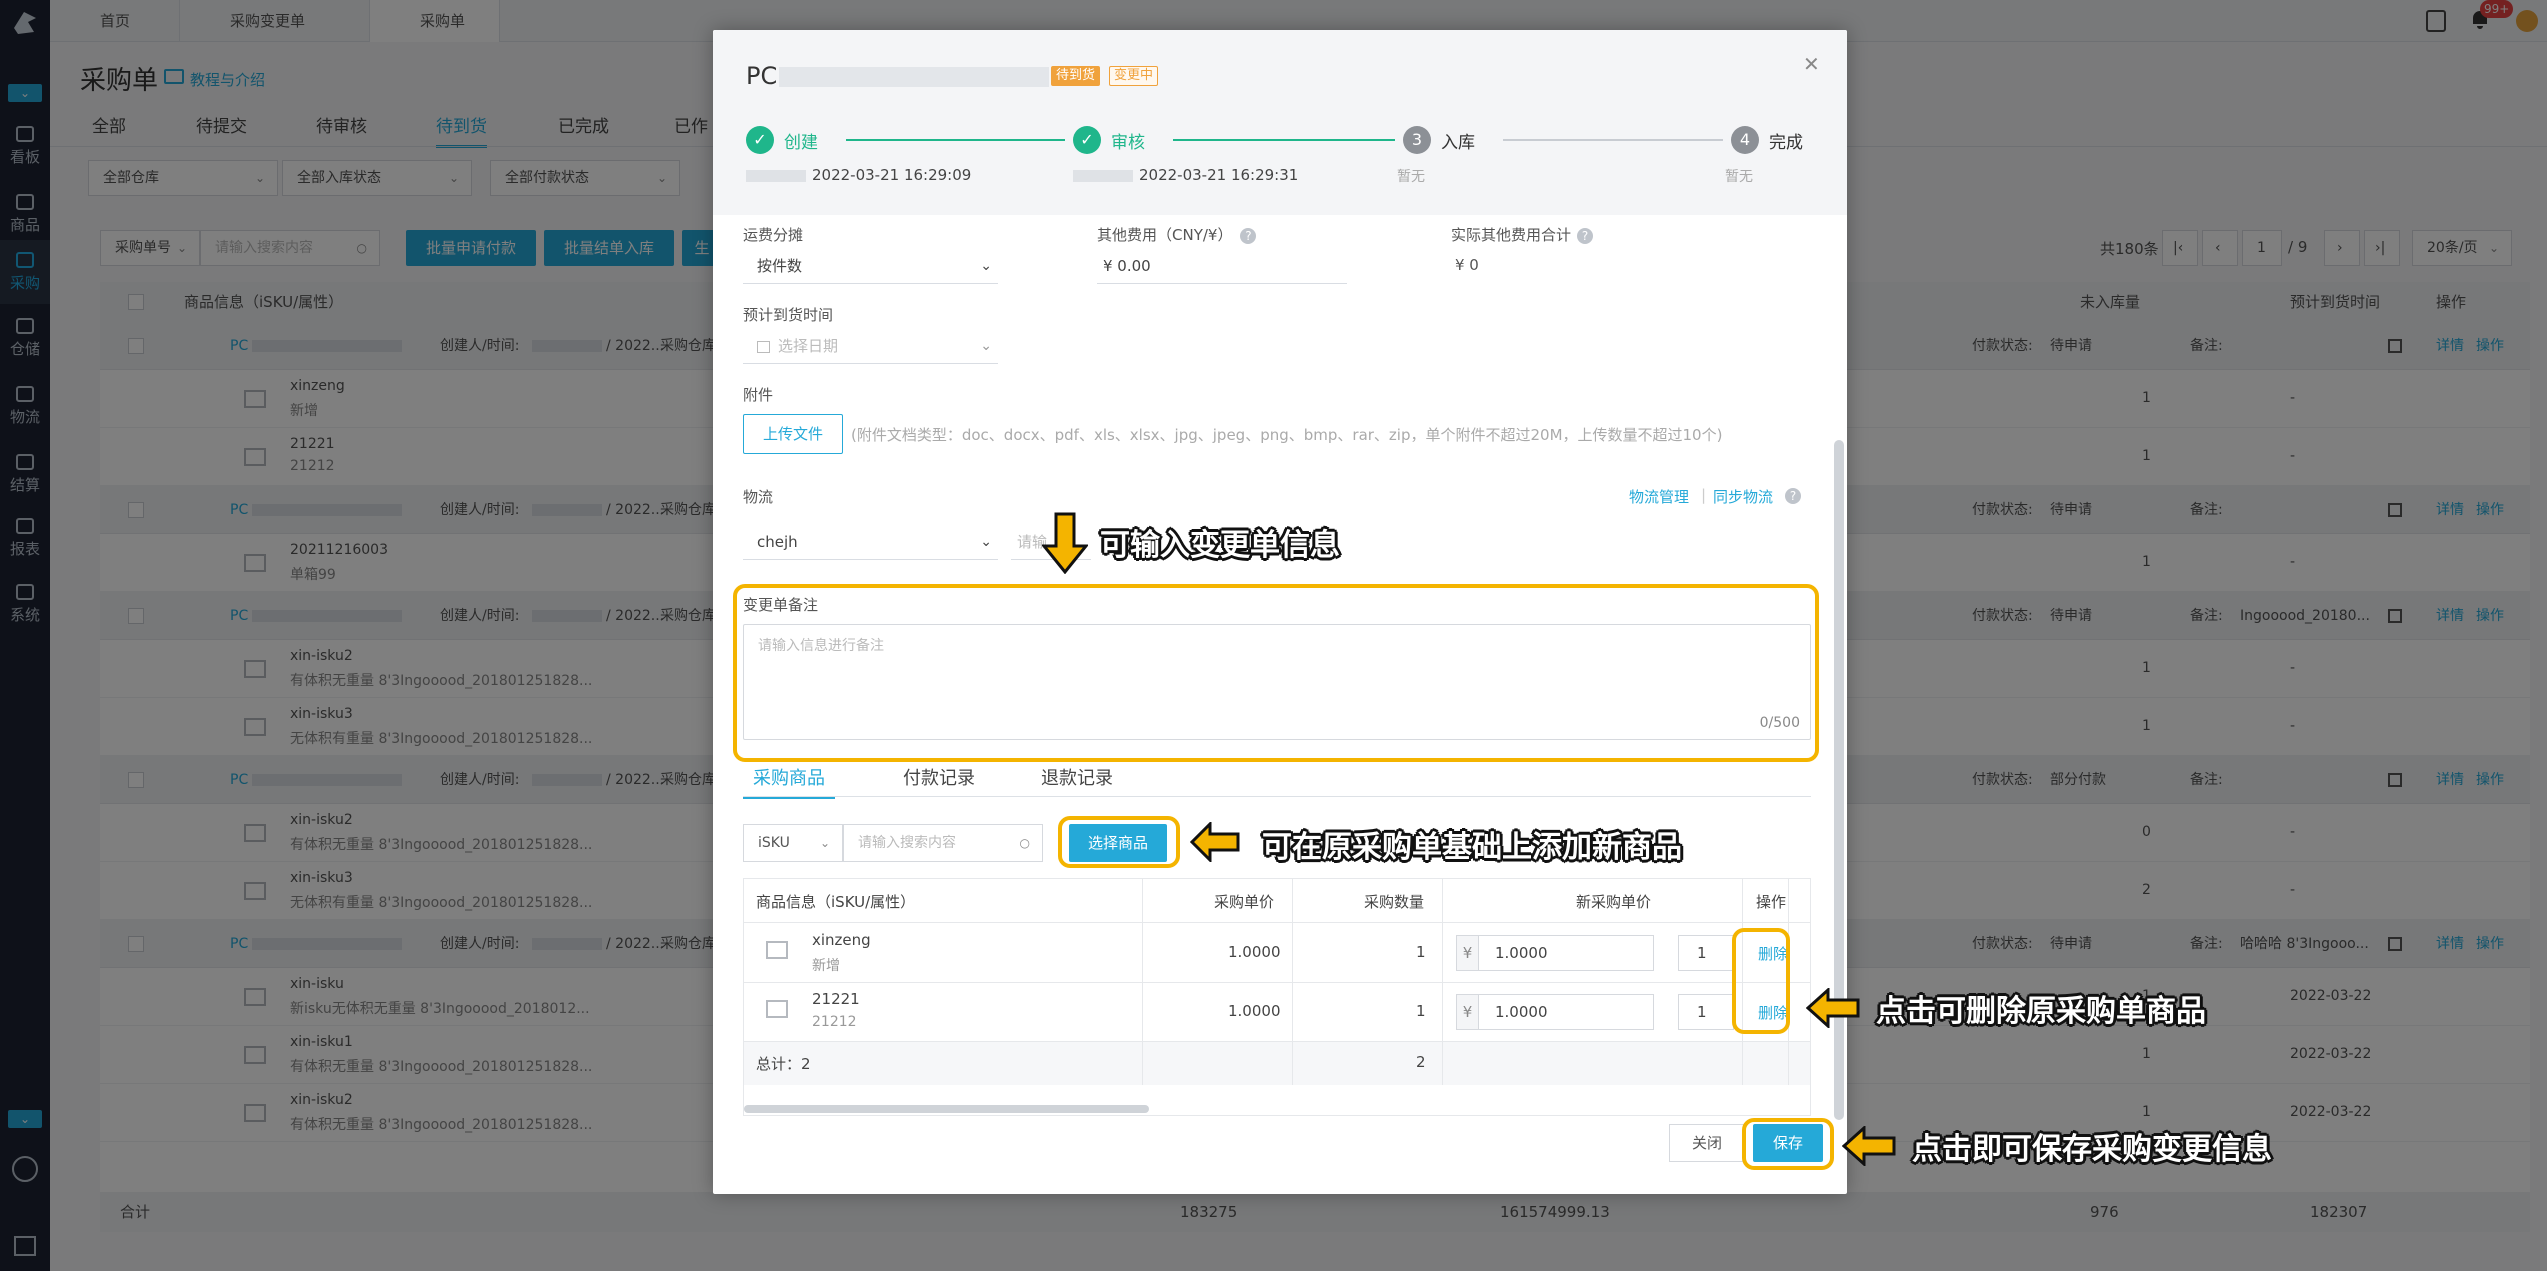 This screenshot has height=1271, width=2547. Describe the element at coordinates (1771, 902) in the screenshot. I see `col-operation: 操作` at that location.